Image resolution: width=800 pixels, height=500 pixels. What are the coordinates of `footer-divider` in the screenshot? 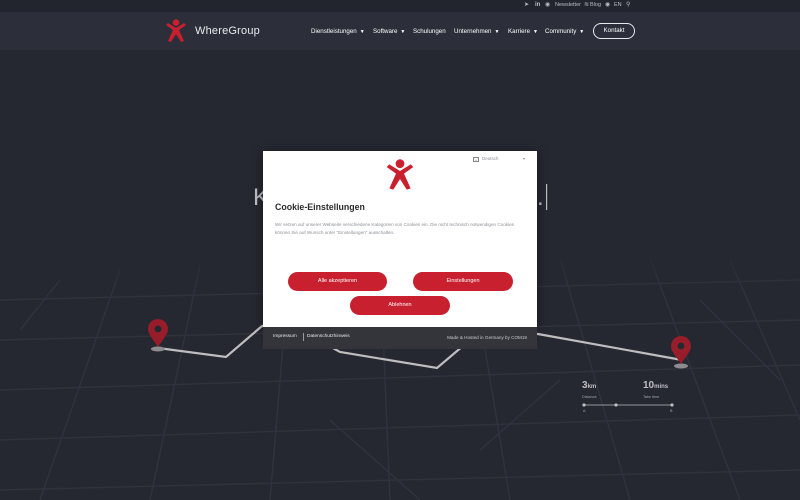 It's located at (303, 337).